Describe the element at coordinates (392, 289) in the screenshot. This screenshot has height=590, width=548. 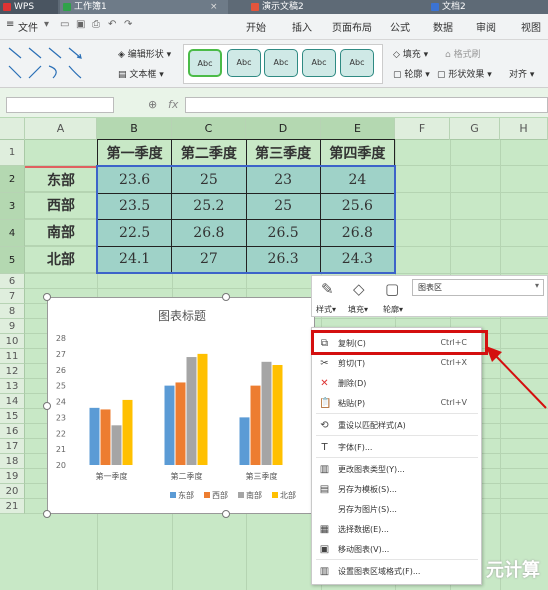
I see `outline-icon: ▢` at that location.